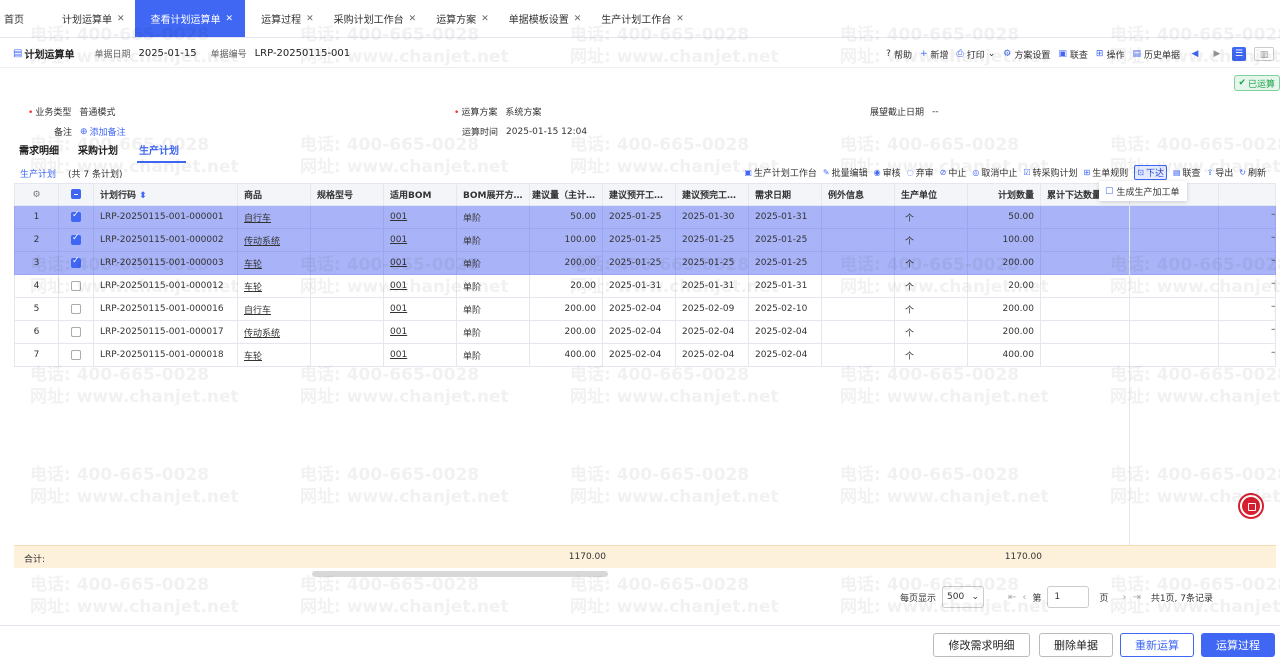 This screenshot has height=662, width=1280. What do you see at coordinates (1068, 597) in the screenshot?
I see `page-input: 1` at bounding box center [1068, 597].